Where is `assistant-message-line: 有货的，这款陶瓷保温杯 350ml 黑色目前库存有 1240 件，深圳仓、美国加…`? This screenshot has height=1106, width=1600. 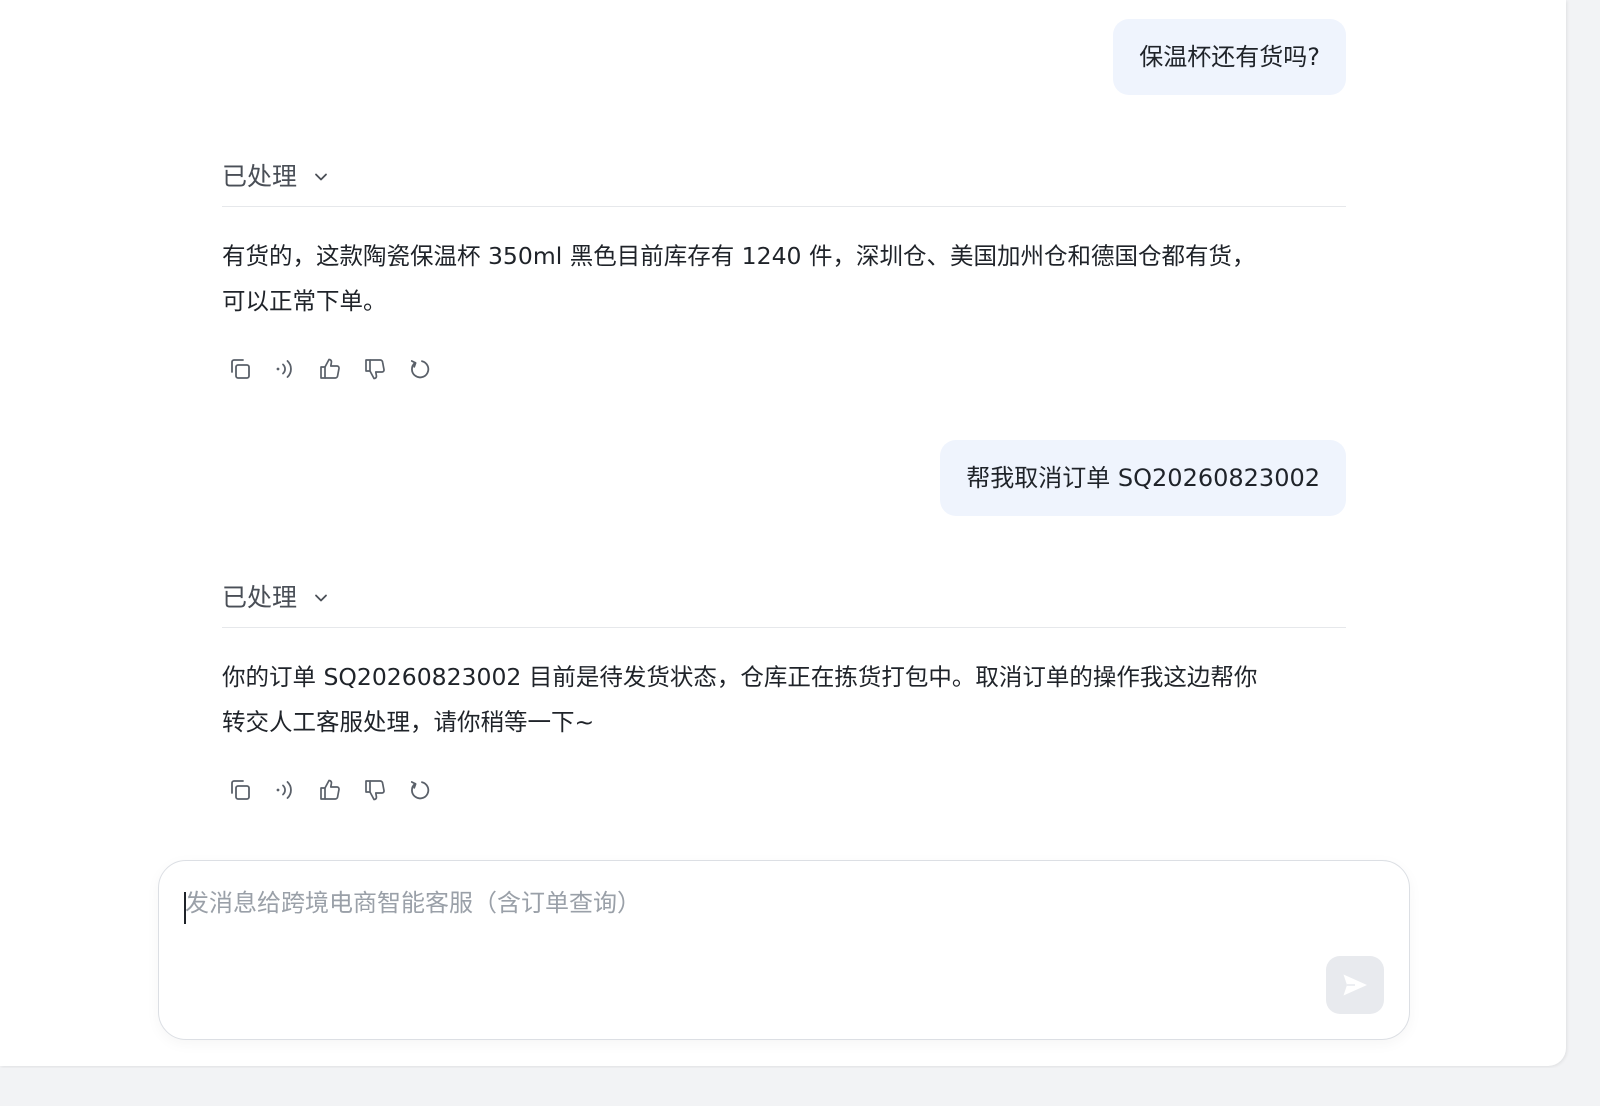
assistant-message-line: 有货的，这款陶瓷保温杯 350ml 黑色目前库存有 1240 件，深圳仓、美国加… is located at coordinates (739, 256).